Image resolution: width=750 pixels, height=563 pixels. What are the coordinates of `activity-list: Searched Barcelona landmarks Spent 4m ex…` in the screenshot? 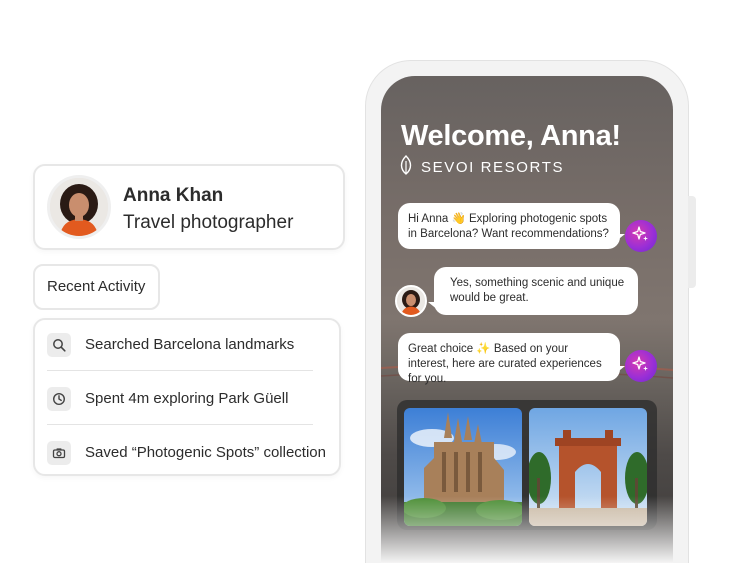 It's located at (187, 397).